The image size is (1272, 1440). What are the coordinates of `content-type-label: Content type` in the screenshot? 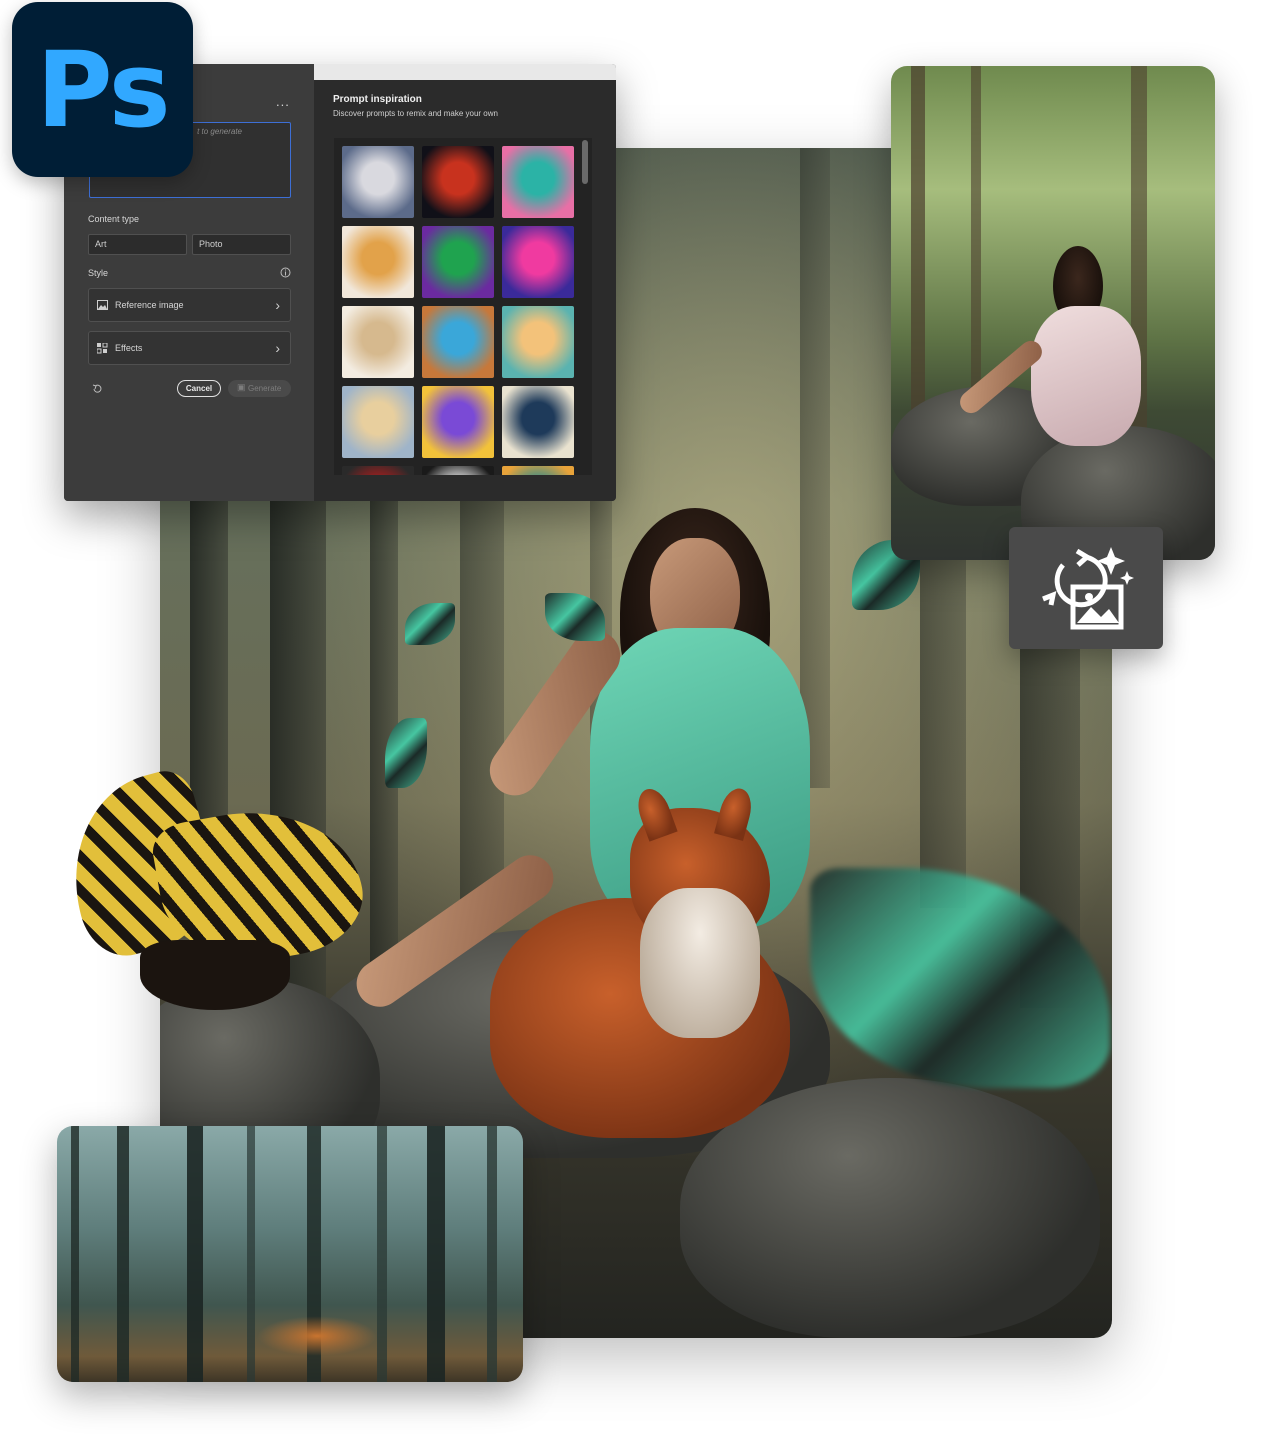 It's located at (114, 219).